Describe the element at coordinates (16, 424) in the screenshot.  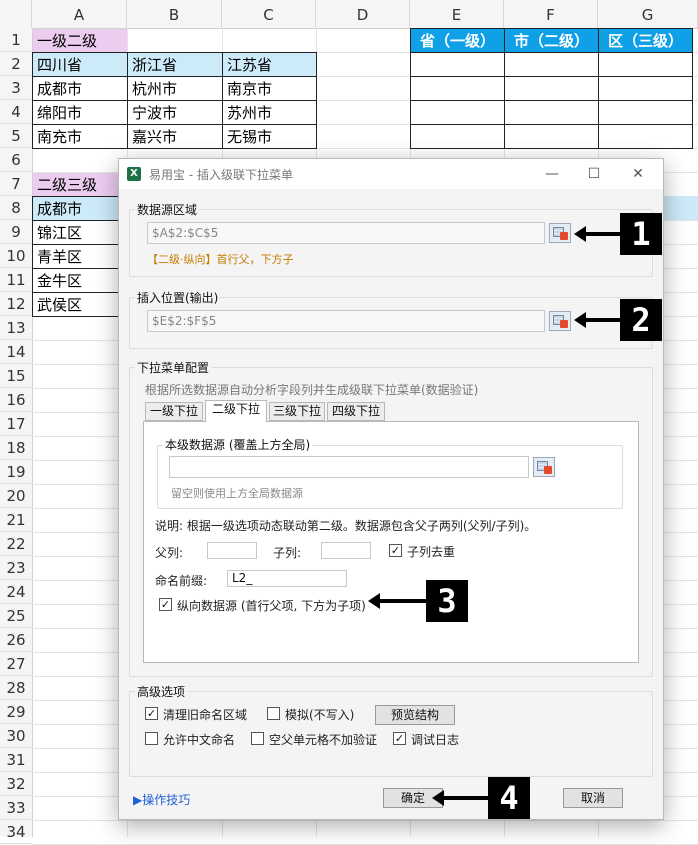
I see `row-header: 17` at that location.